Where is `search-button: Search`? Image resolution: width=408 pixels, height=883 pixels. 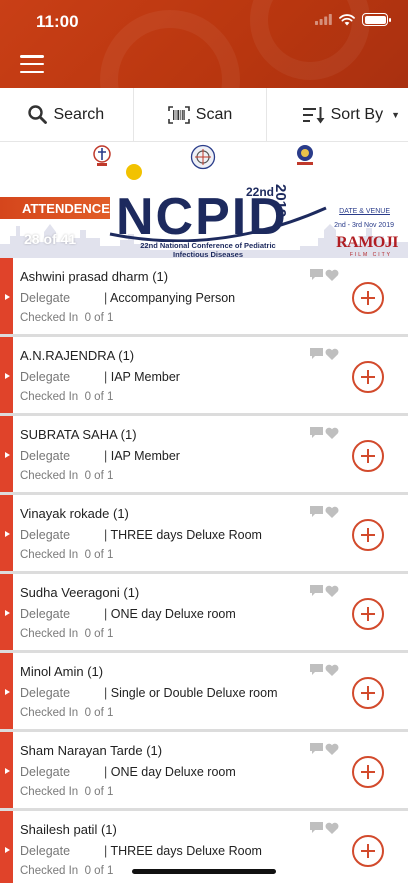
search-button: Search is located at coordinates (66, 114).